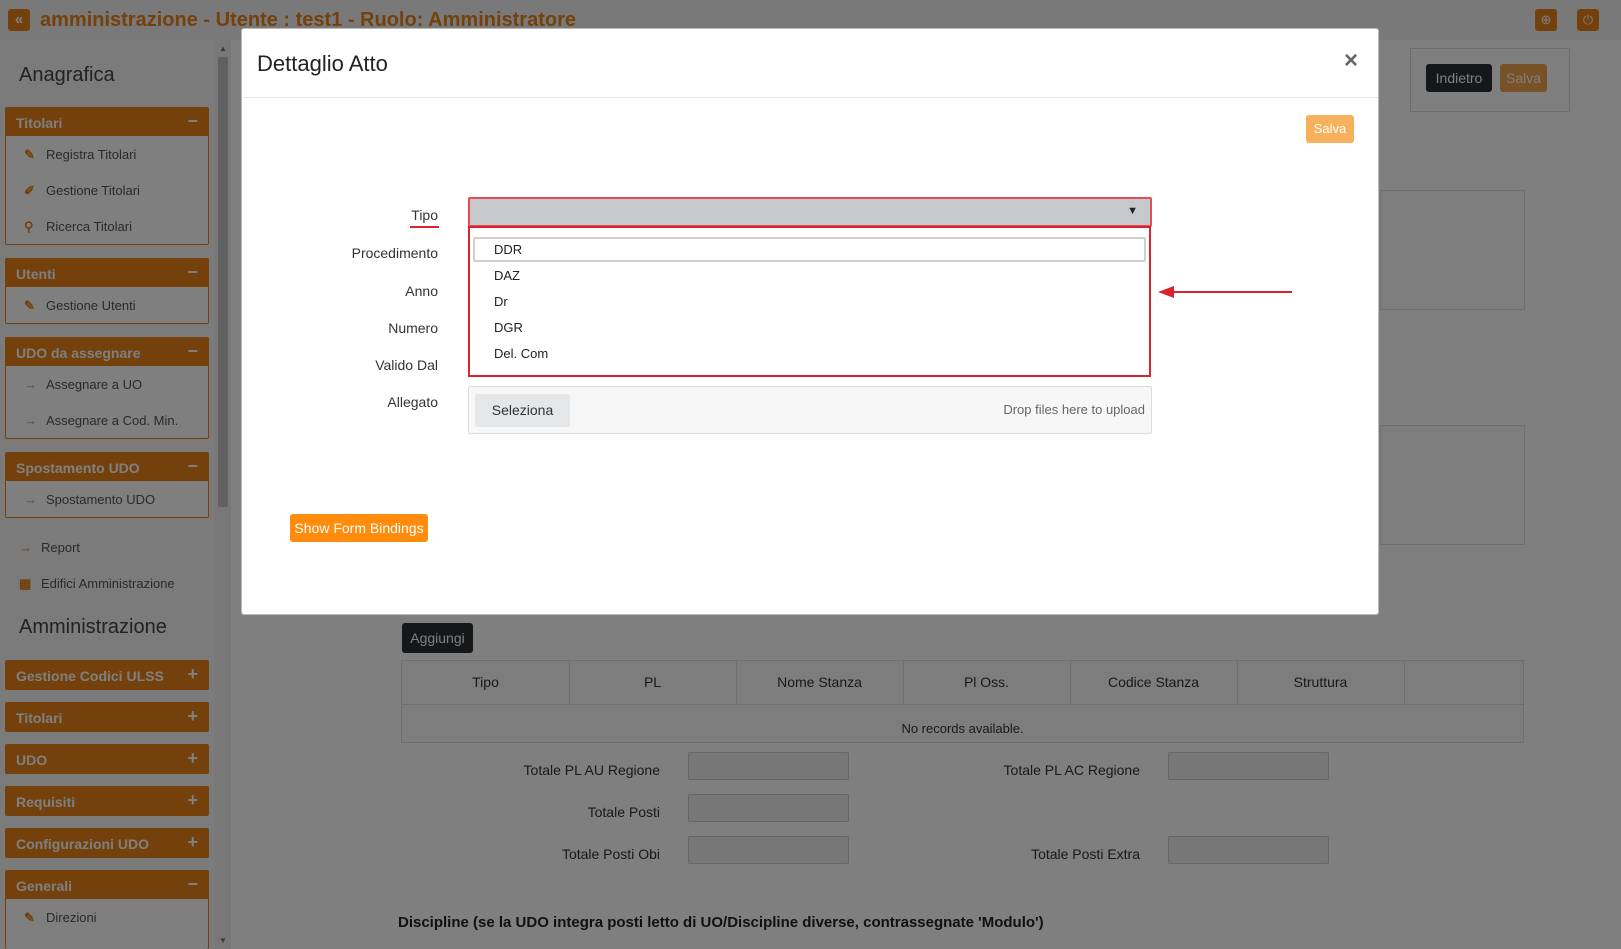 The width and height of the screenshot is (1621, 949). What do you see at coordinates (1132, 211) in the screenshot?
I see `dropdown-caret-icon: ▼` at bounding box center [1132, 211].